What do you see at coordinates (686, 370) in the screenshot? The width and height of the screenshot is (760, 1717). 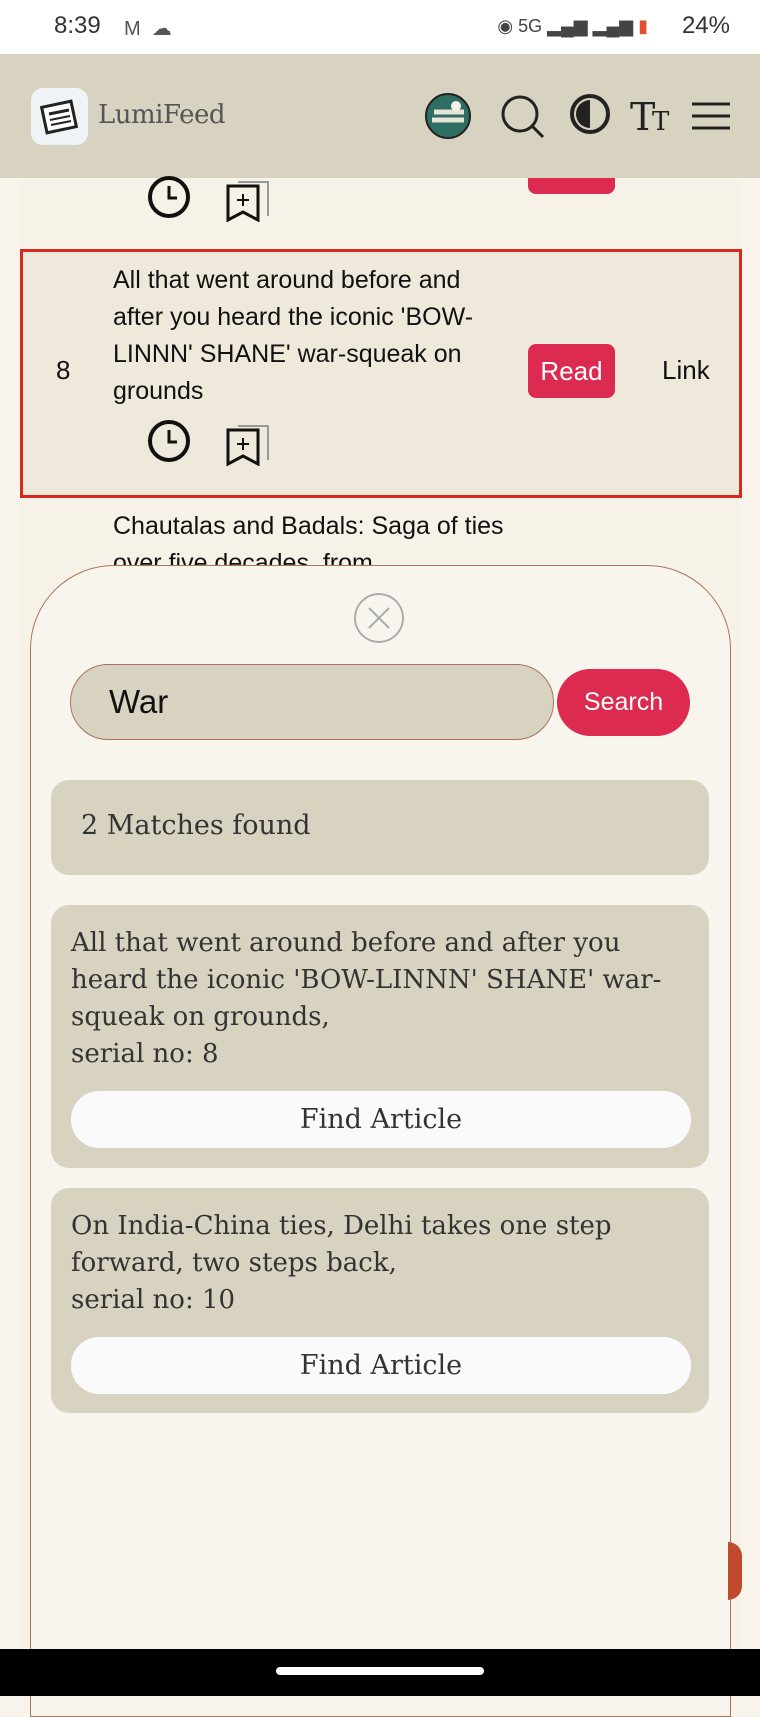 I see `article-link: Link` at bounding box center [686, 370].